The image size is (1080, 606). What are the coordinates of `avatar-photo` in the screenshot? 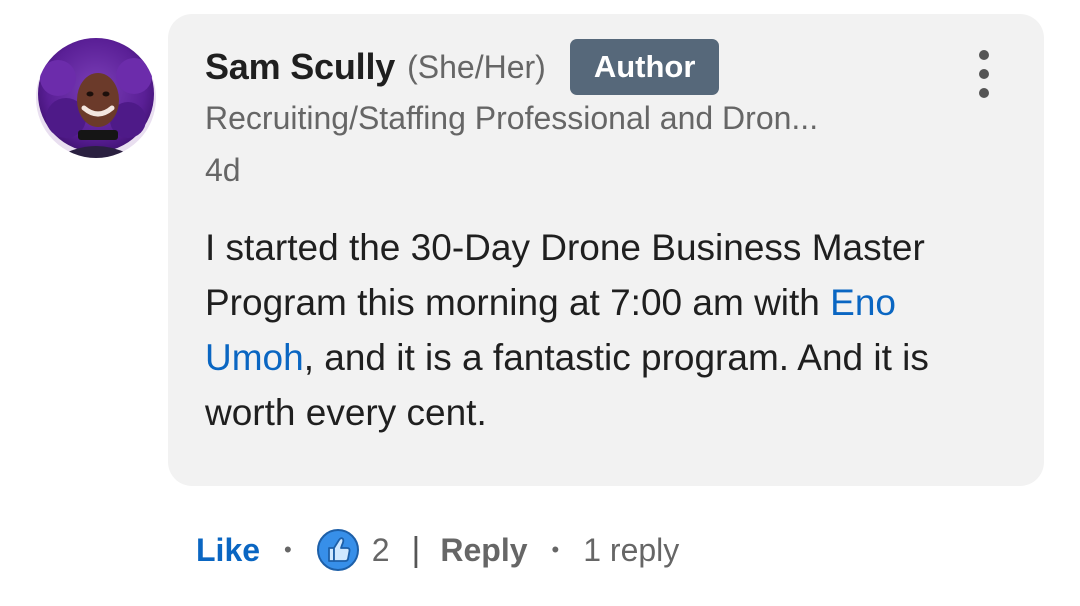 It's located at (96, 98).